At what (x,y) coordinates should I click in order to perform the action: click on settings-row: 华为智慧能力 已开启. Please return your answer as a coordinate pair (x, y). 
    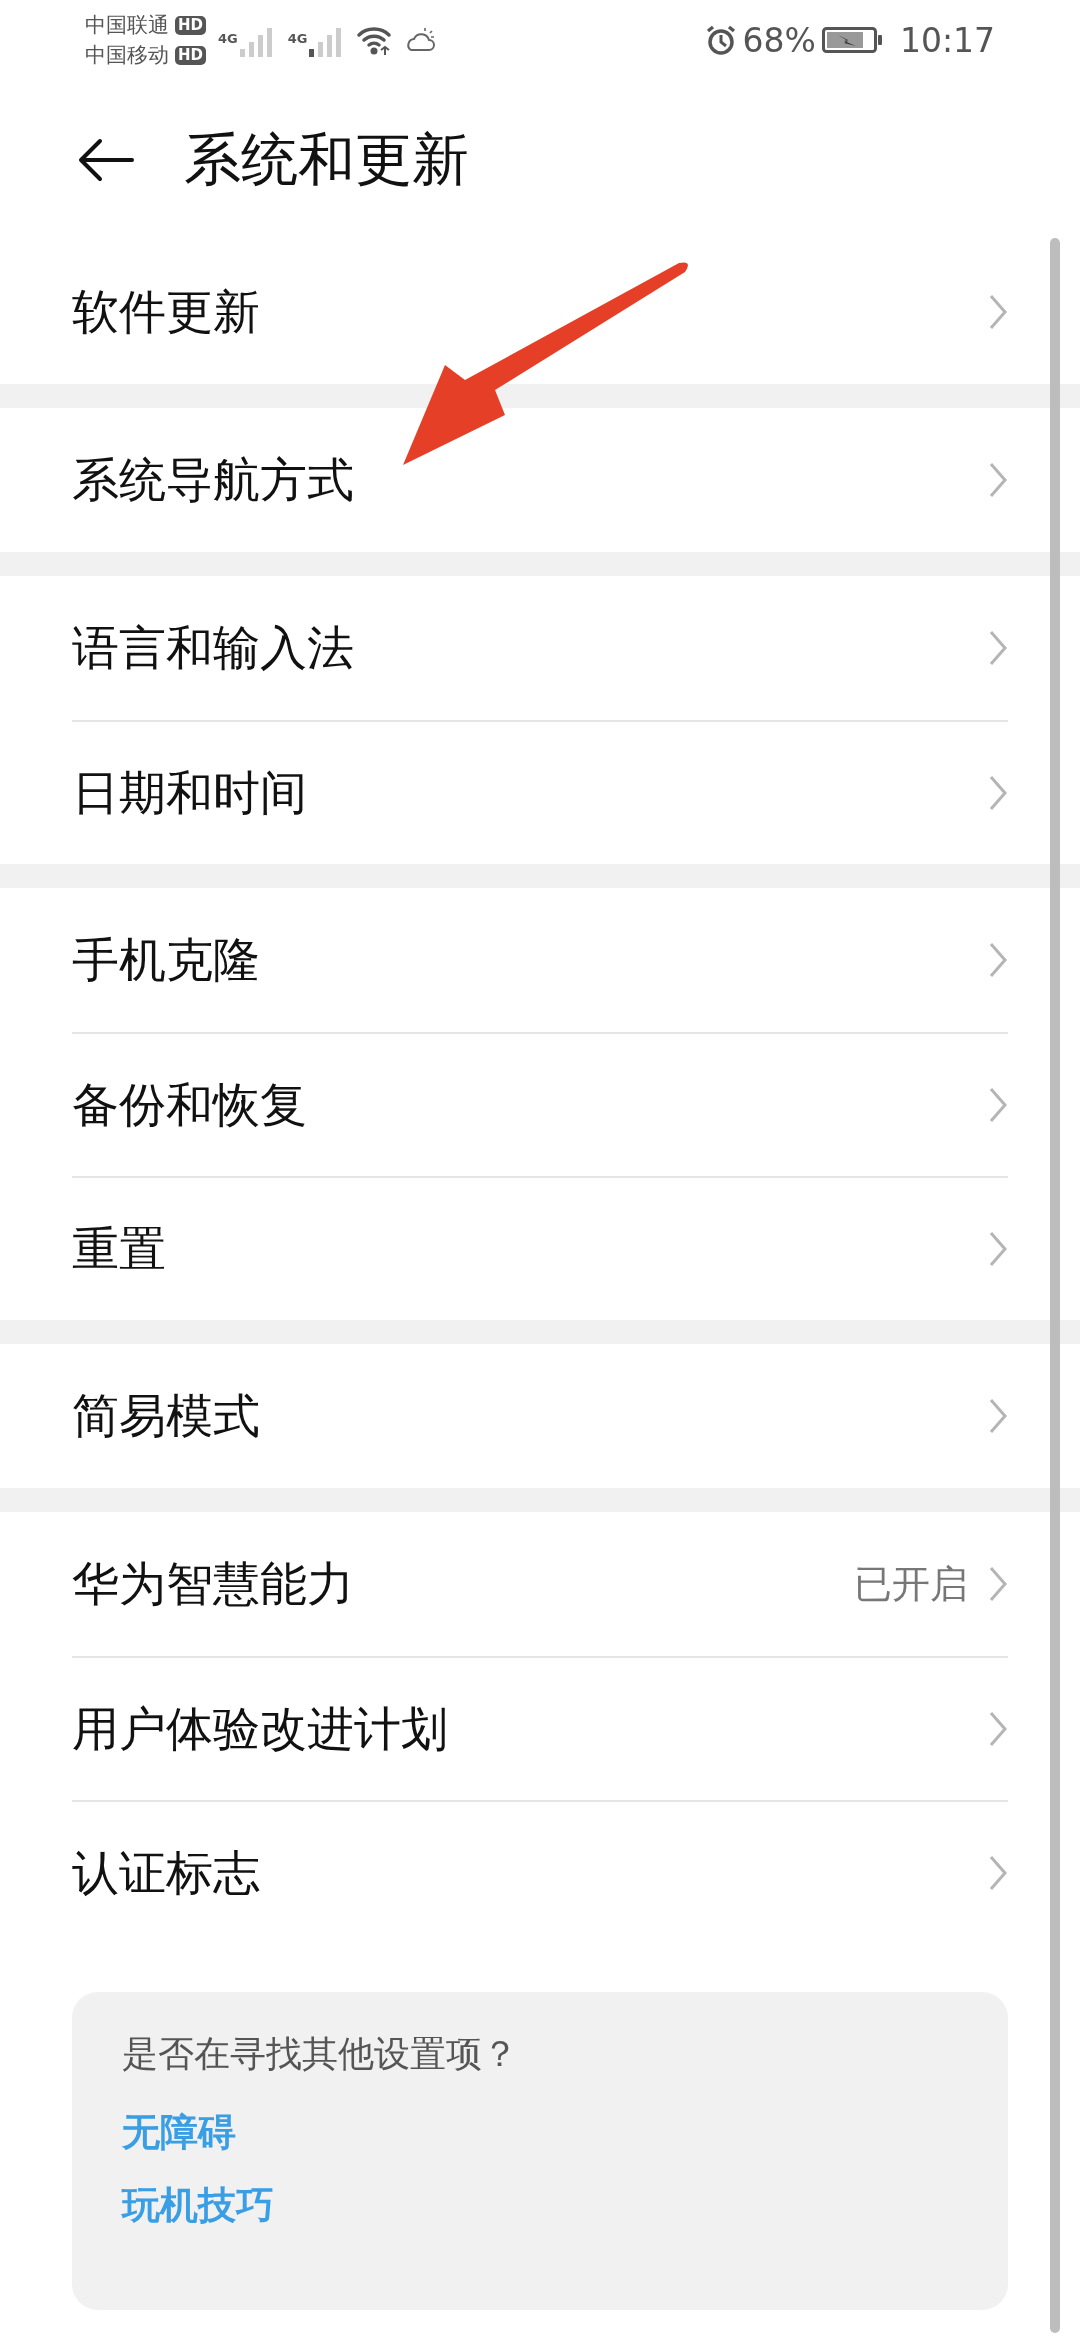
    Looking at the image, I should click on (540, 1584).